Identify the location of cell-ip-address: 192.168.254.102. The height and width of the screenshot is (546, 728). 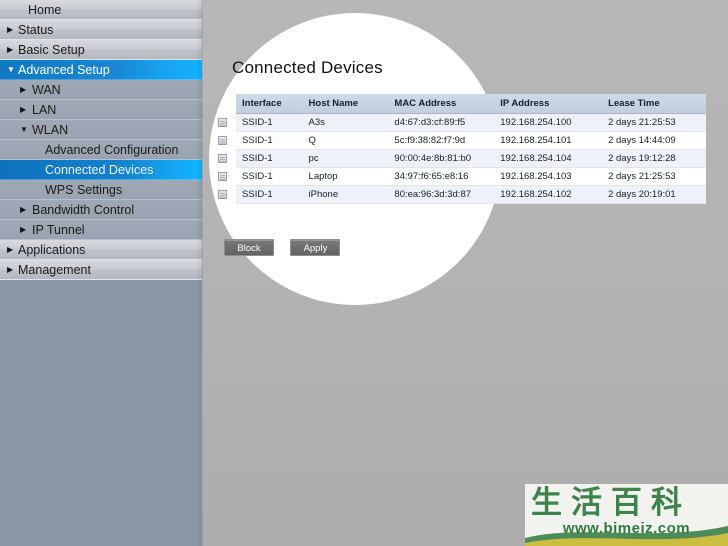
(548, 194).